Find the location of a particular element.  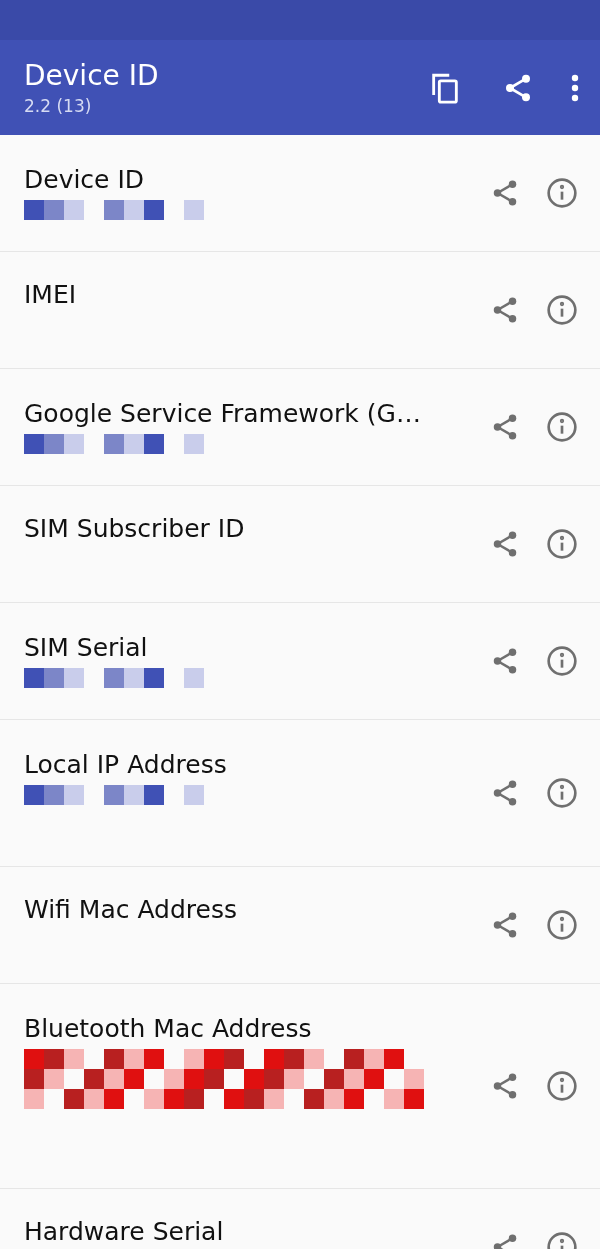

list-item: SIM Serial is located at coordinates (300, 661).